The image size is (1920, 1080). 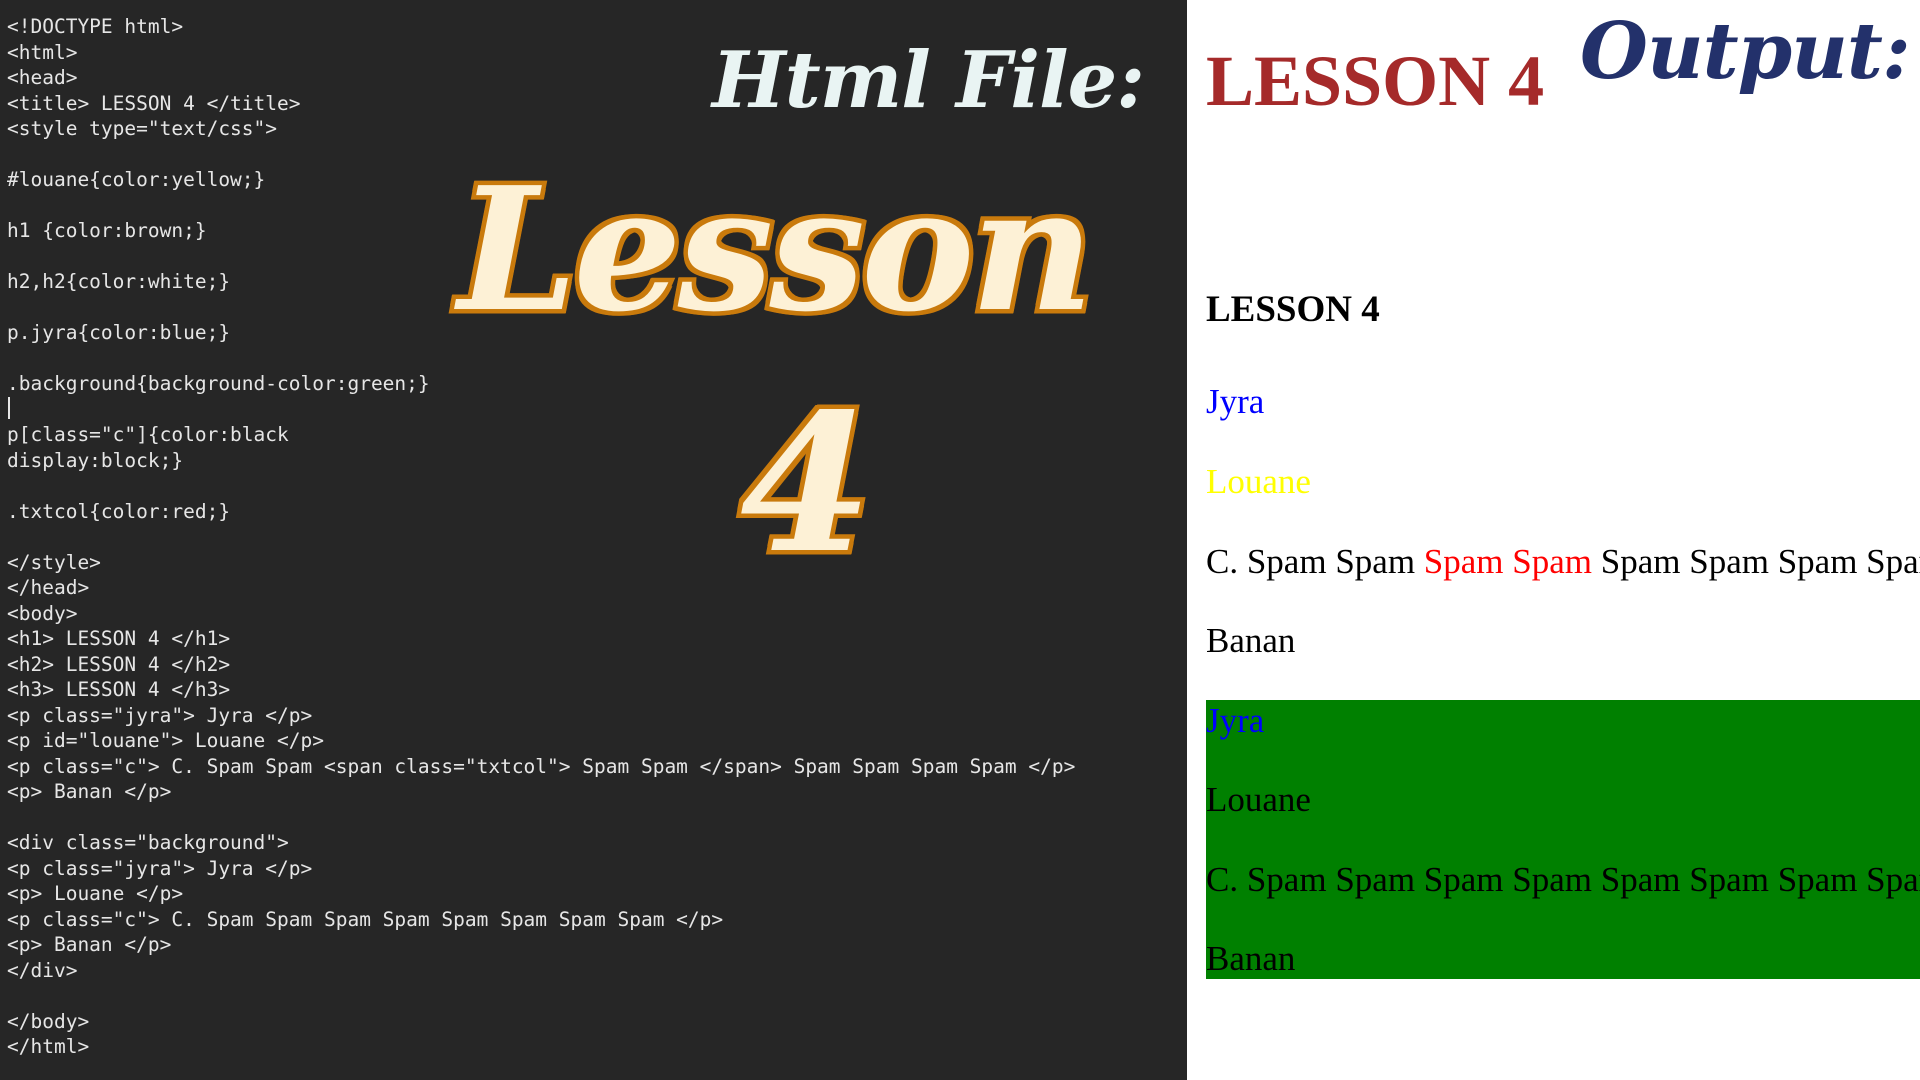 I want to click on output-label: Output:, so click(x=1745, y=51).